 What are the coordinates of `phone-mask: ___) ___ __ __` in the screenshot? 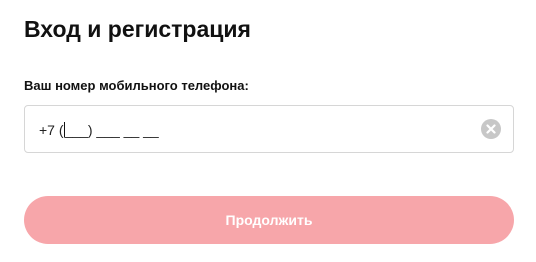 It's located at (111, 130).